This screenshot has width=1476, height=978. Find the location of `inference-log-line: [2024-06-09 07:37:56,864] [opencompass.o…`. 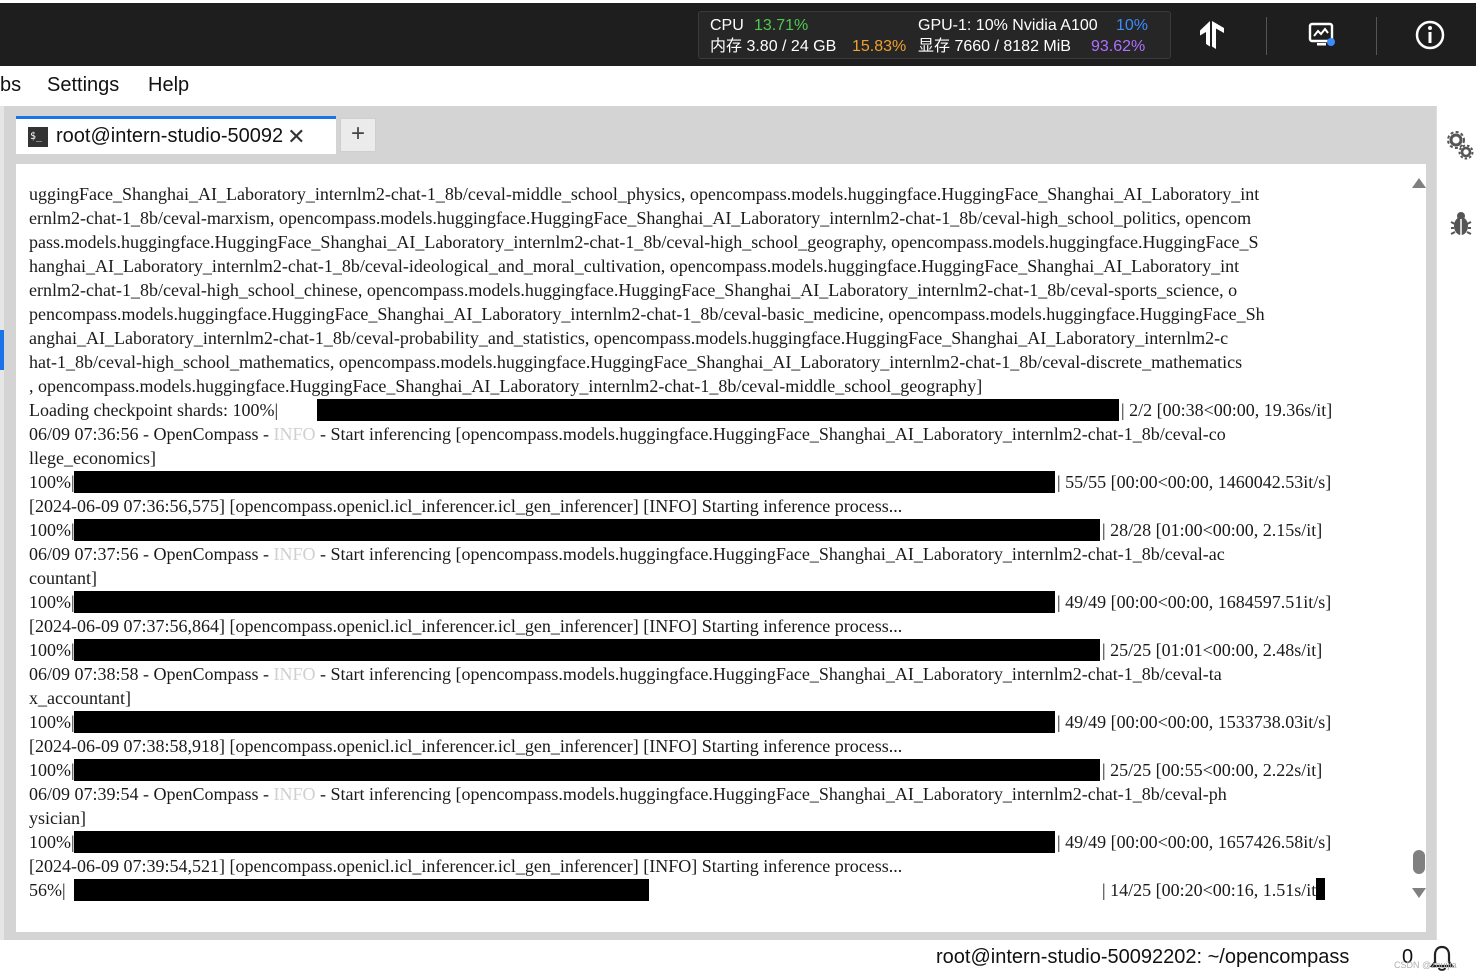

inference-log-line: [2024-06-09 07:37:56,864] [opencompass.o… is located at coordinates (466, 626).